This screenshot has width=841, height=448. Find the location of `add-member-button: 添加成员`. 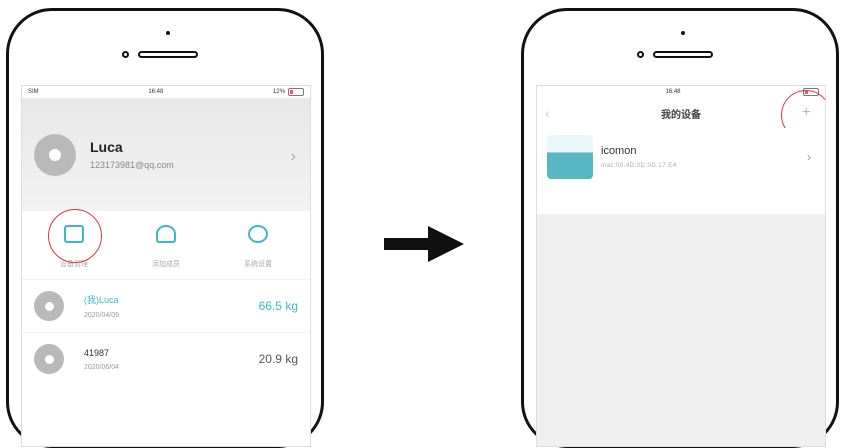

add-member-button: 添加成员 is located at coordinates (166, 246).